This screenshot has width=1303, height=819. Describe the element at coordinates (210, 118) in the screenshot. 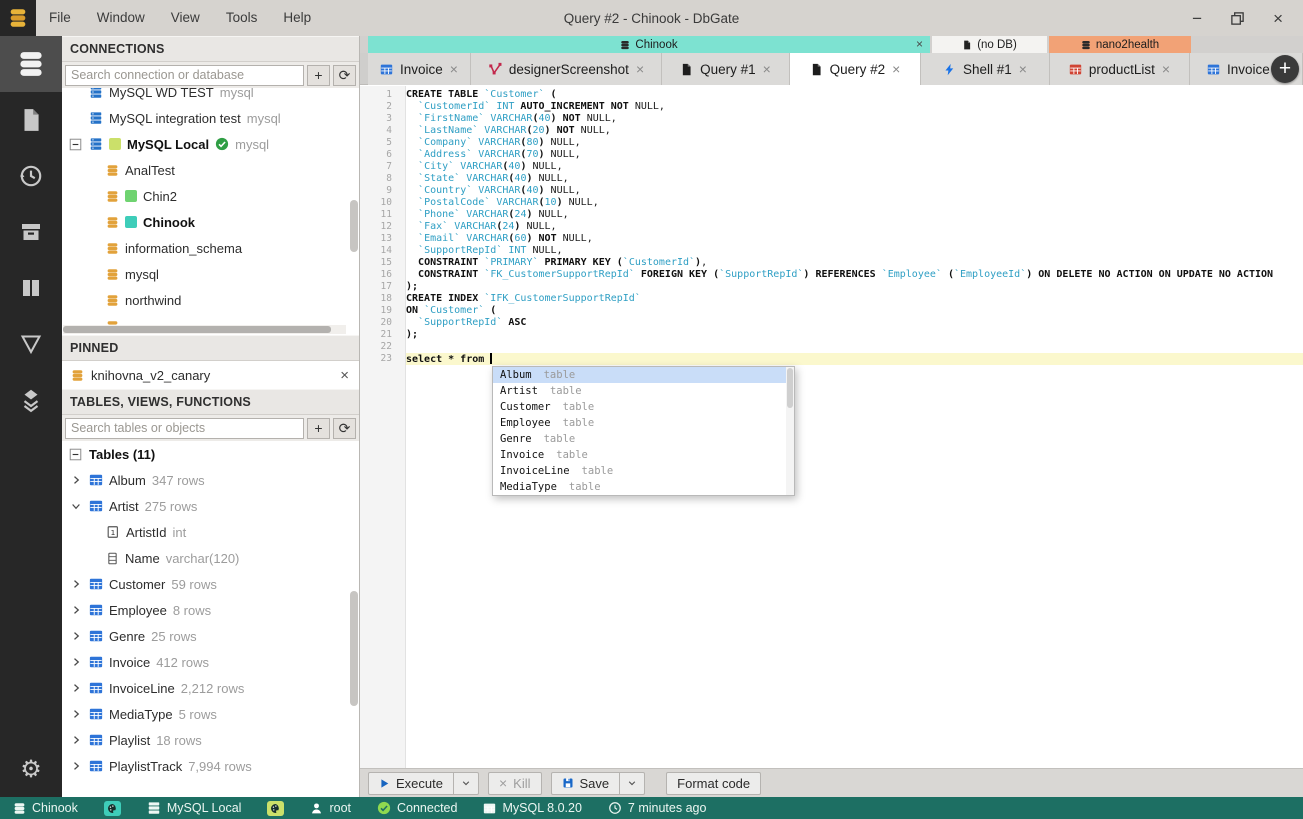

I see `connection-item: MySQL integration test mysql` at that location.